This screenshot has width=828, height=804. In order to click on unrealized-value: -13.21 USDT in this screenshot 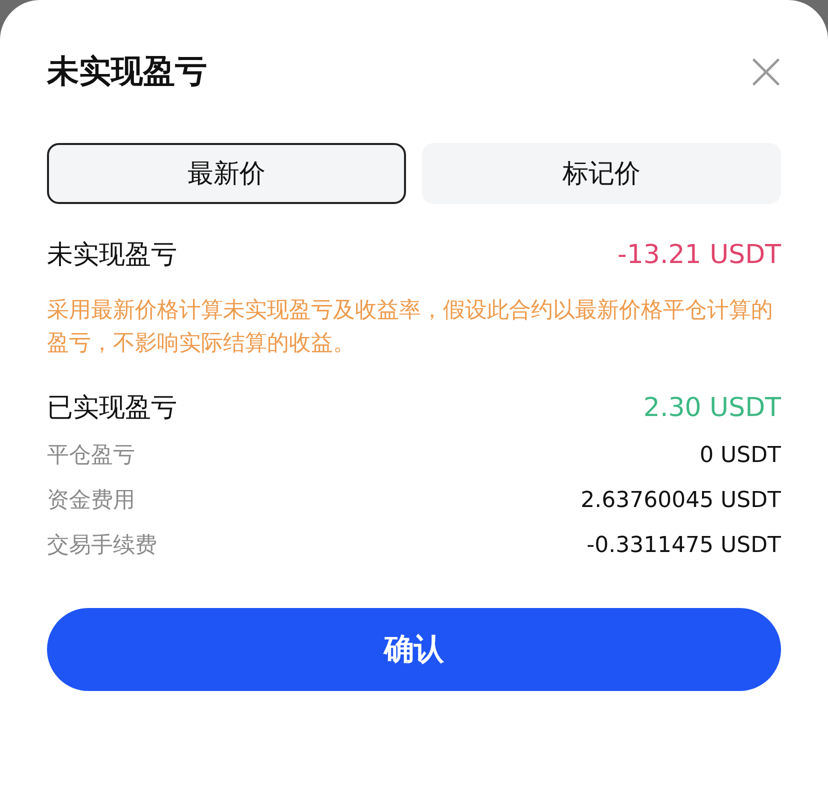, I will do `click(699, 255)`.